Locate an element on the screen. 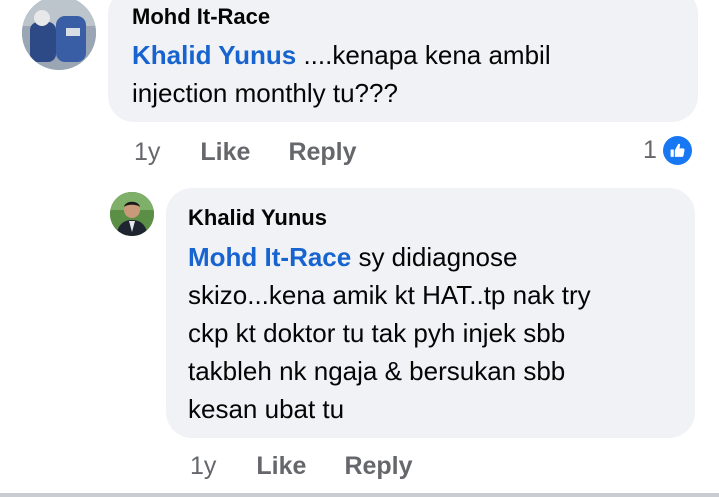 This screenshot has width=719, height=497. comment-text-line: injection monthly tu??? is located at coordinates (265, 93).